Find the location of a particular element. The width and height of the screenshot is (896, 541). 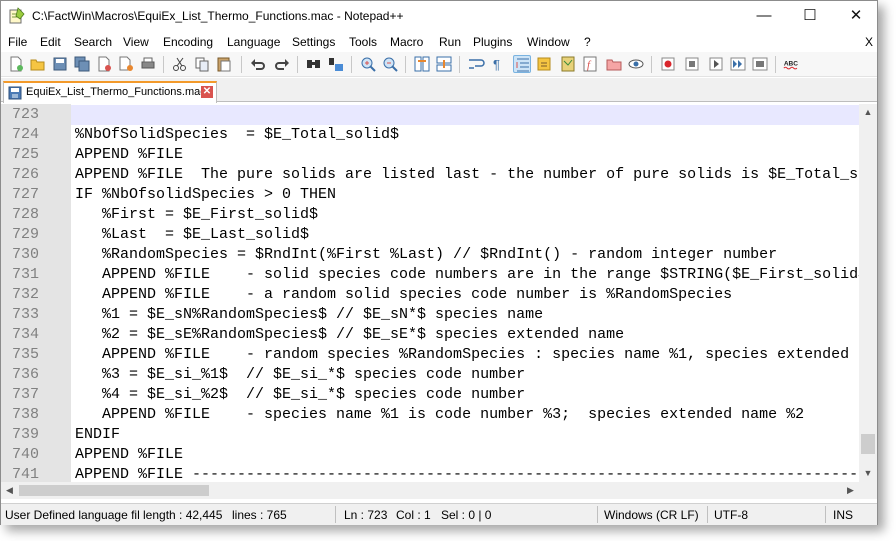

spell-check-icon: ABC is located at coordinates (794, 64).